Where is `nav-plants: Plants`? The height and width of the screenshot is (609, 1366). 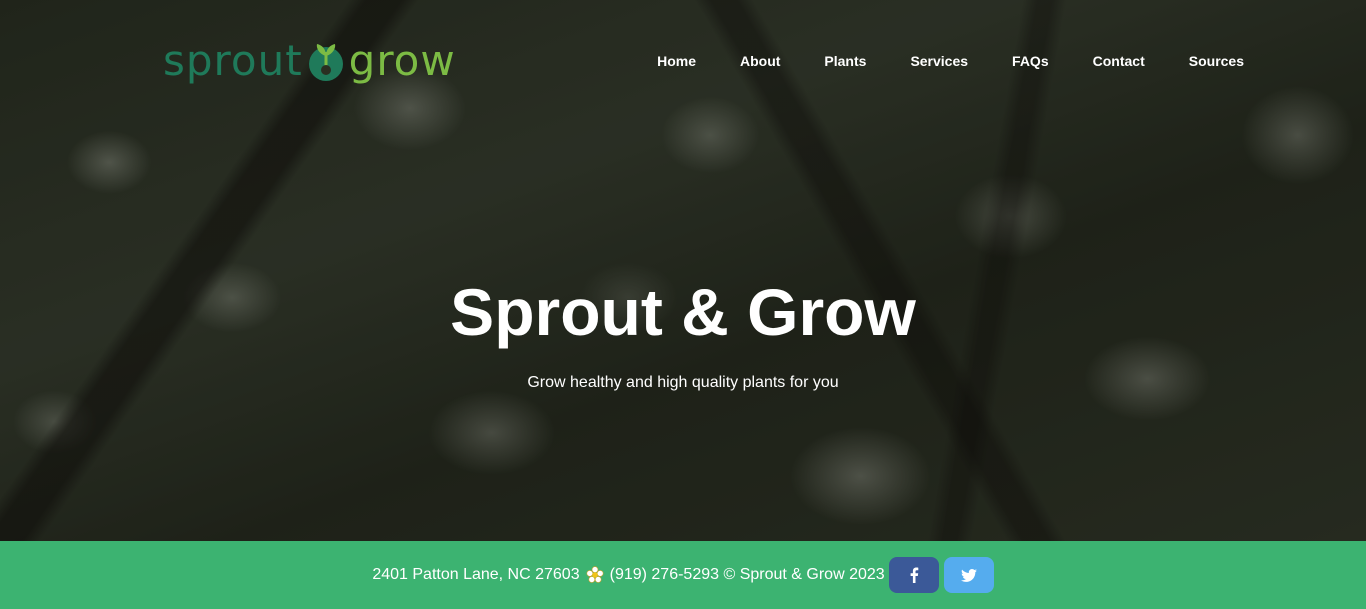 nav-plants: Plants is located at coordinates (845, 61).